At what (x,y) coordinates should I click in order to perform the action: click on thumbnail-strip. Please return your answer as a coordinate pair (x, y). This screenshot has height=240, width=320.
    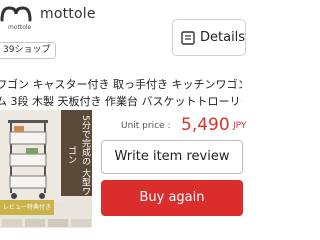
    Looking at the image, I should click on (46, 223).